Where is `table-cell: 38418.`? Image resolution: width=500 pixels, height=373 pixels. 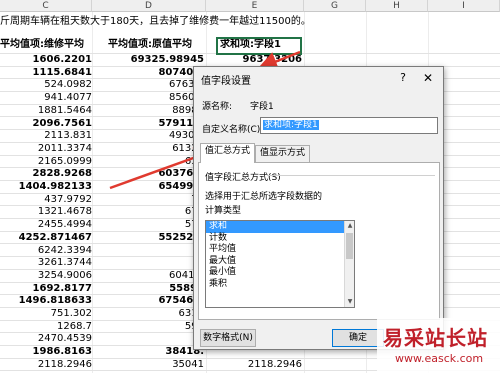 table-cell: 38418. is located at coordinates (148, 352).